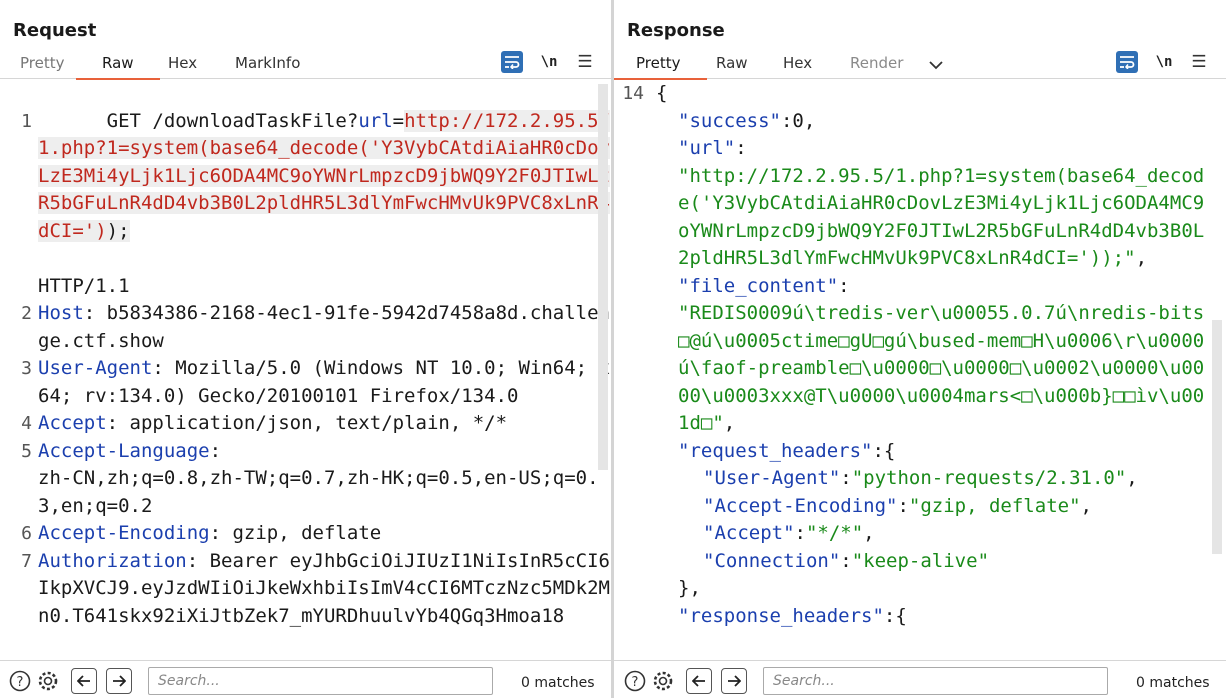 This screenshot has width=1226, height=698. What do you see at coordinates (182, 66) in the screenshot?
I see `request-tab-hex: Hex` at bounding box center [182, 66].